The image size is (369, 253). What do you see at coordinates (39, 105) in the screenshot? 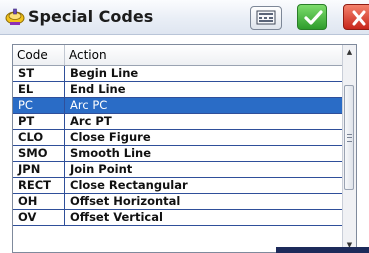
I see `cell-code: PC` at bounding box center [39, 105].